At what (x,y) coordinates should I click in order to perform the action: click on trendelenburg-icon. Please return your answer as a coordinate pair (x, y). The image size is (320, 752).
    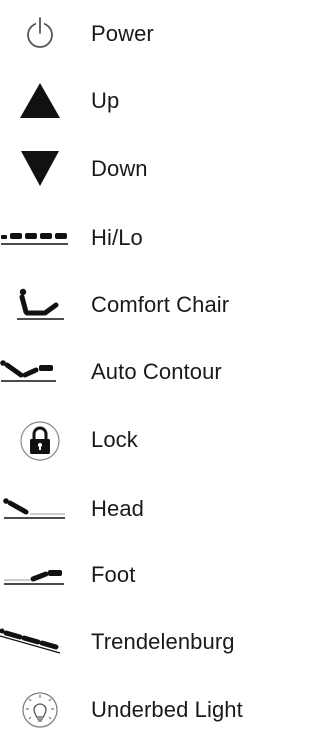
    Looking at the image, I should click on (40, 642).